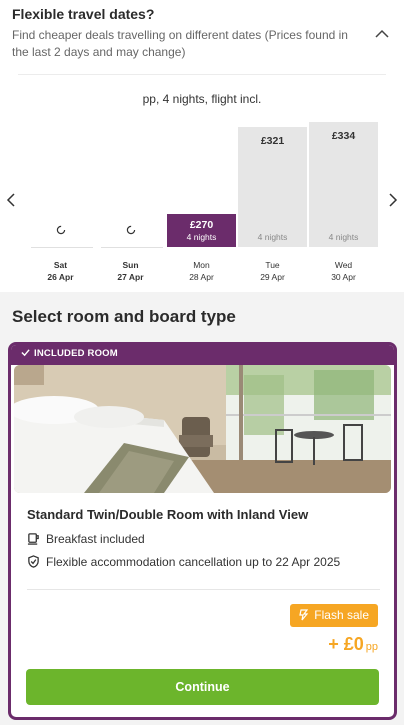 Image resolution: width=404 pixels, height=725 pixels. I want to click on chevron-left-icon, so click(11, 200).